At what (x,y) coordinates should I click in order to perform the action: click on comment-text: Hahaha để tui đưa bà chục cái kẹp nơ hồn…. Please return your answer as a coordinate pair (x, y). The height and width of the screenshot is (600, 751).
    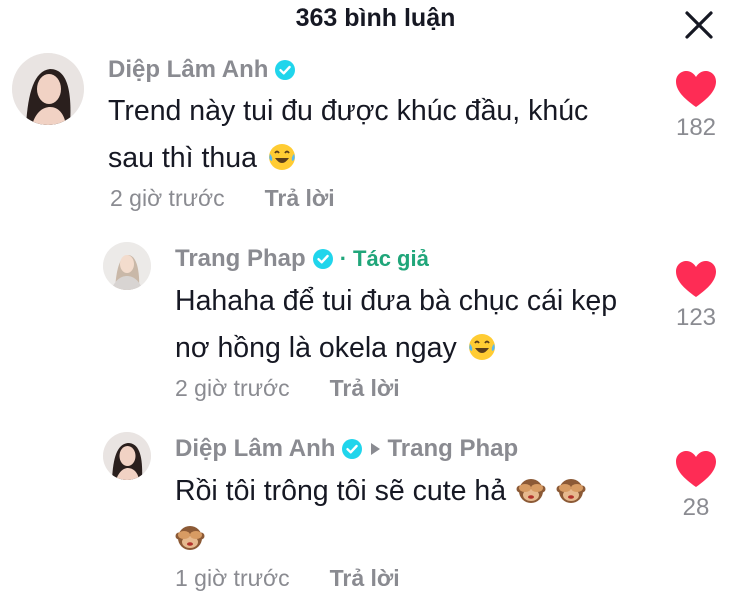
    Looking at the image, I should click on (396, 325).